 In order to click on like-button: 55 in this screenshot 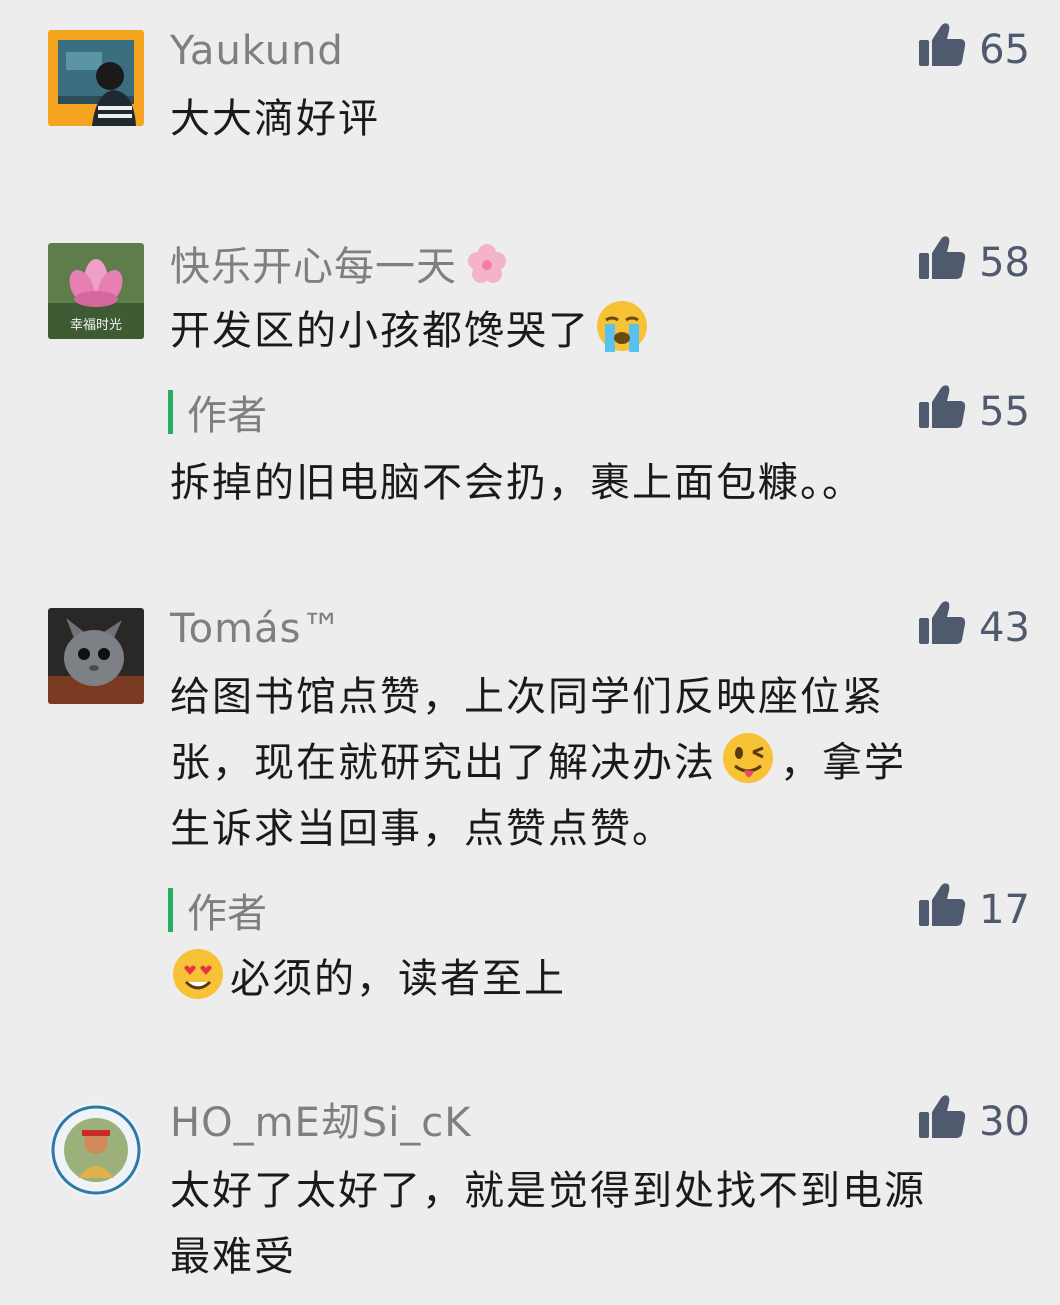, I will do `click(973, 412)`.